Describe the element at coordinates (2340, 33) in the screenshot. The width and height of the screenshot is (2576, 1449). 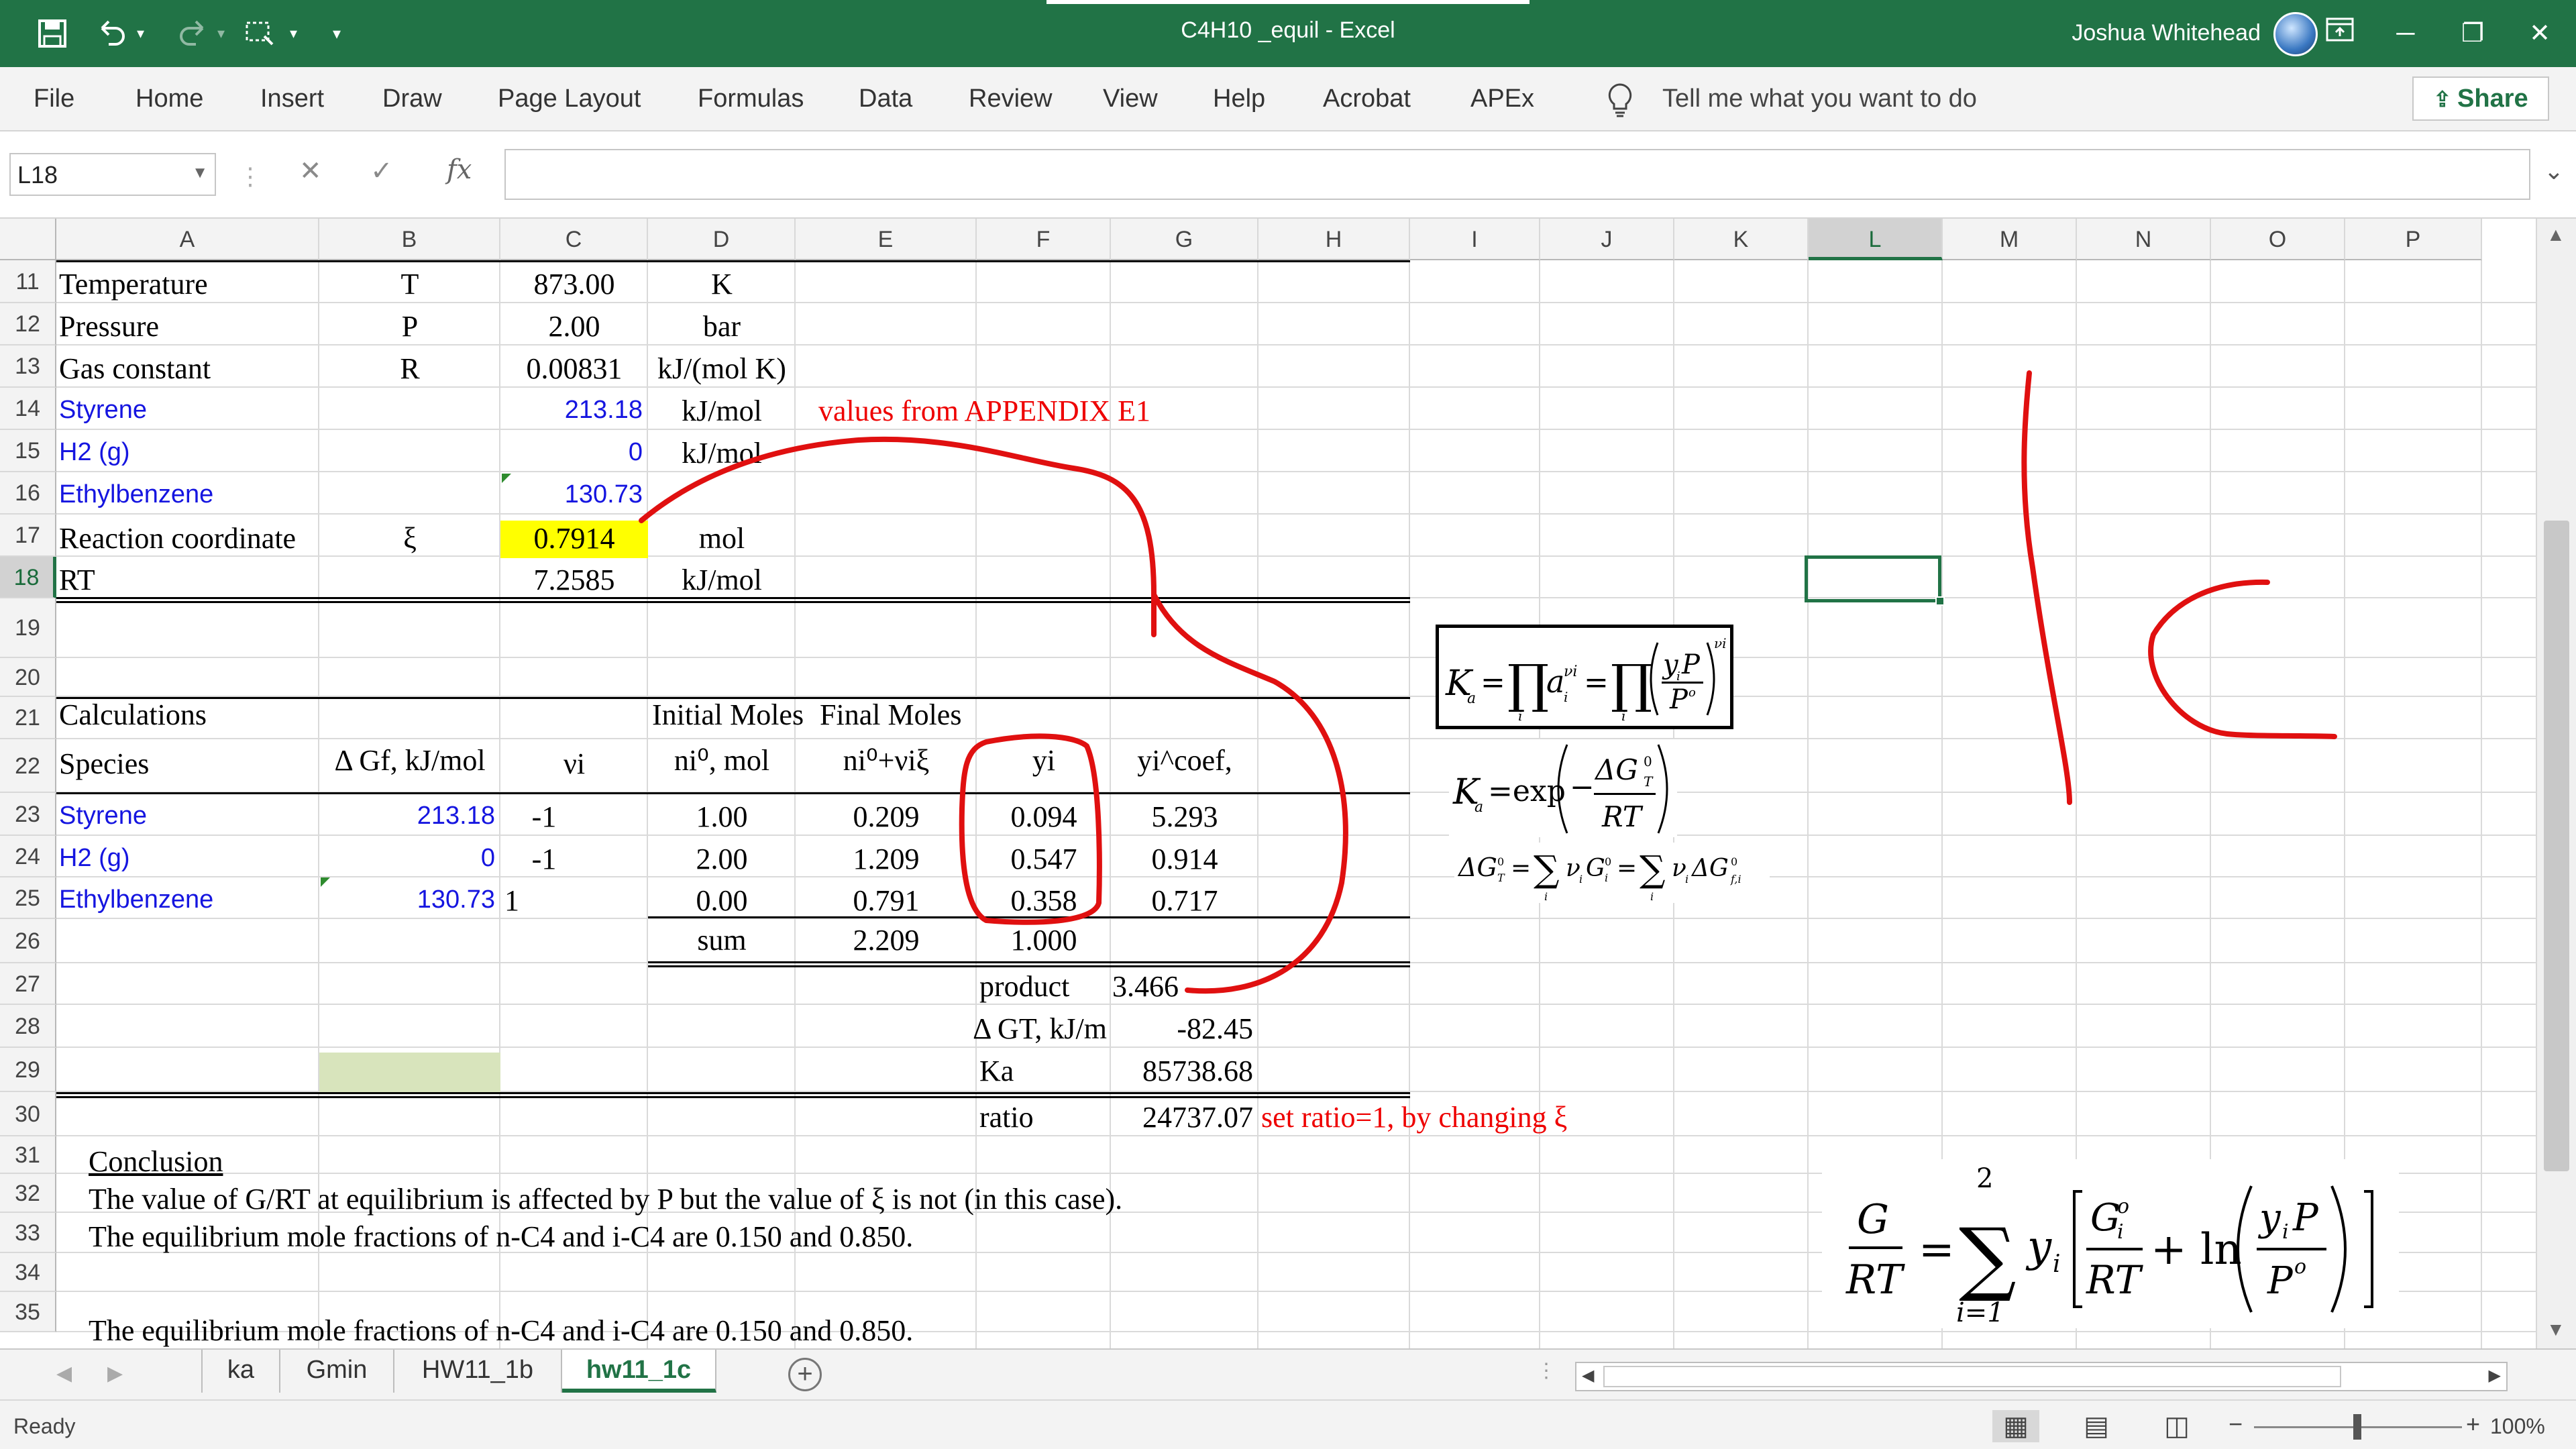
I see `ribbon-display-options-icon` at that location.